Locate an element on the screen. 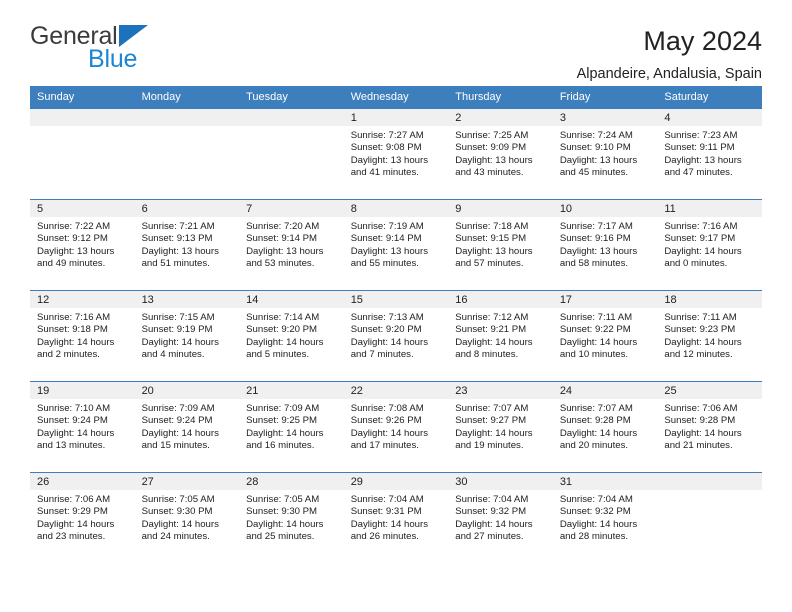  page-title: May 2024 is located at coordinates (702, 41).